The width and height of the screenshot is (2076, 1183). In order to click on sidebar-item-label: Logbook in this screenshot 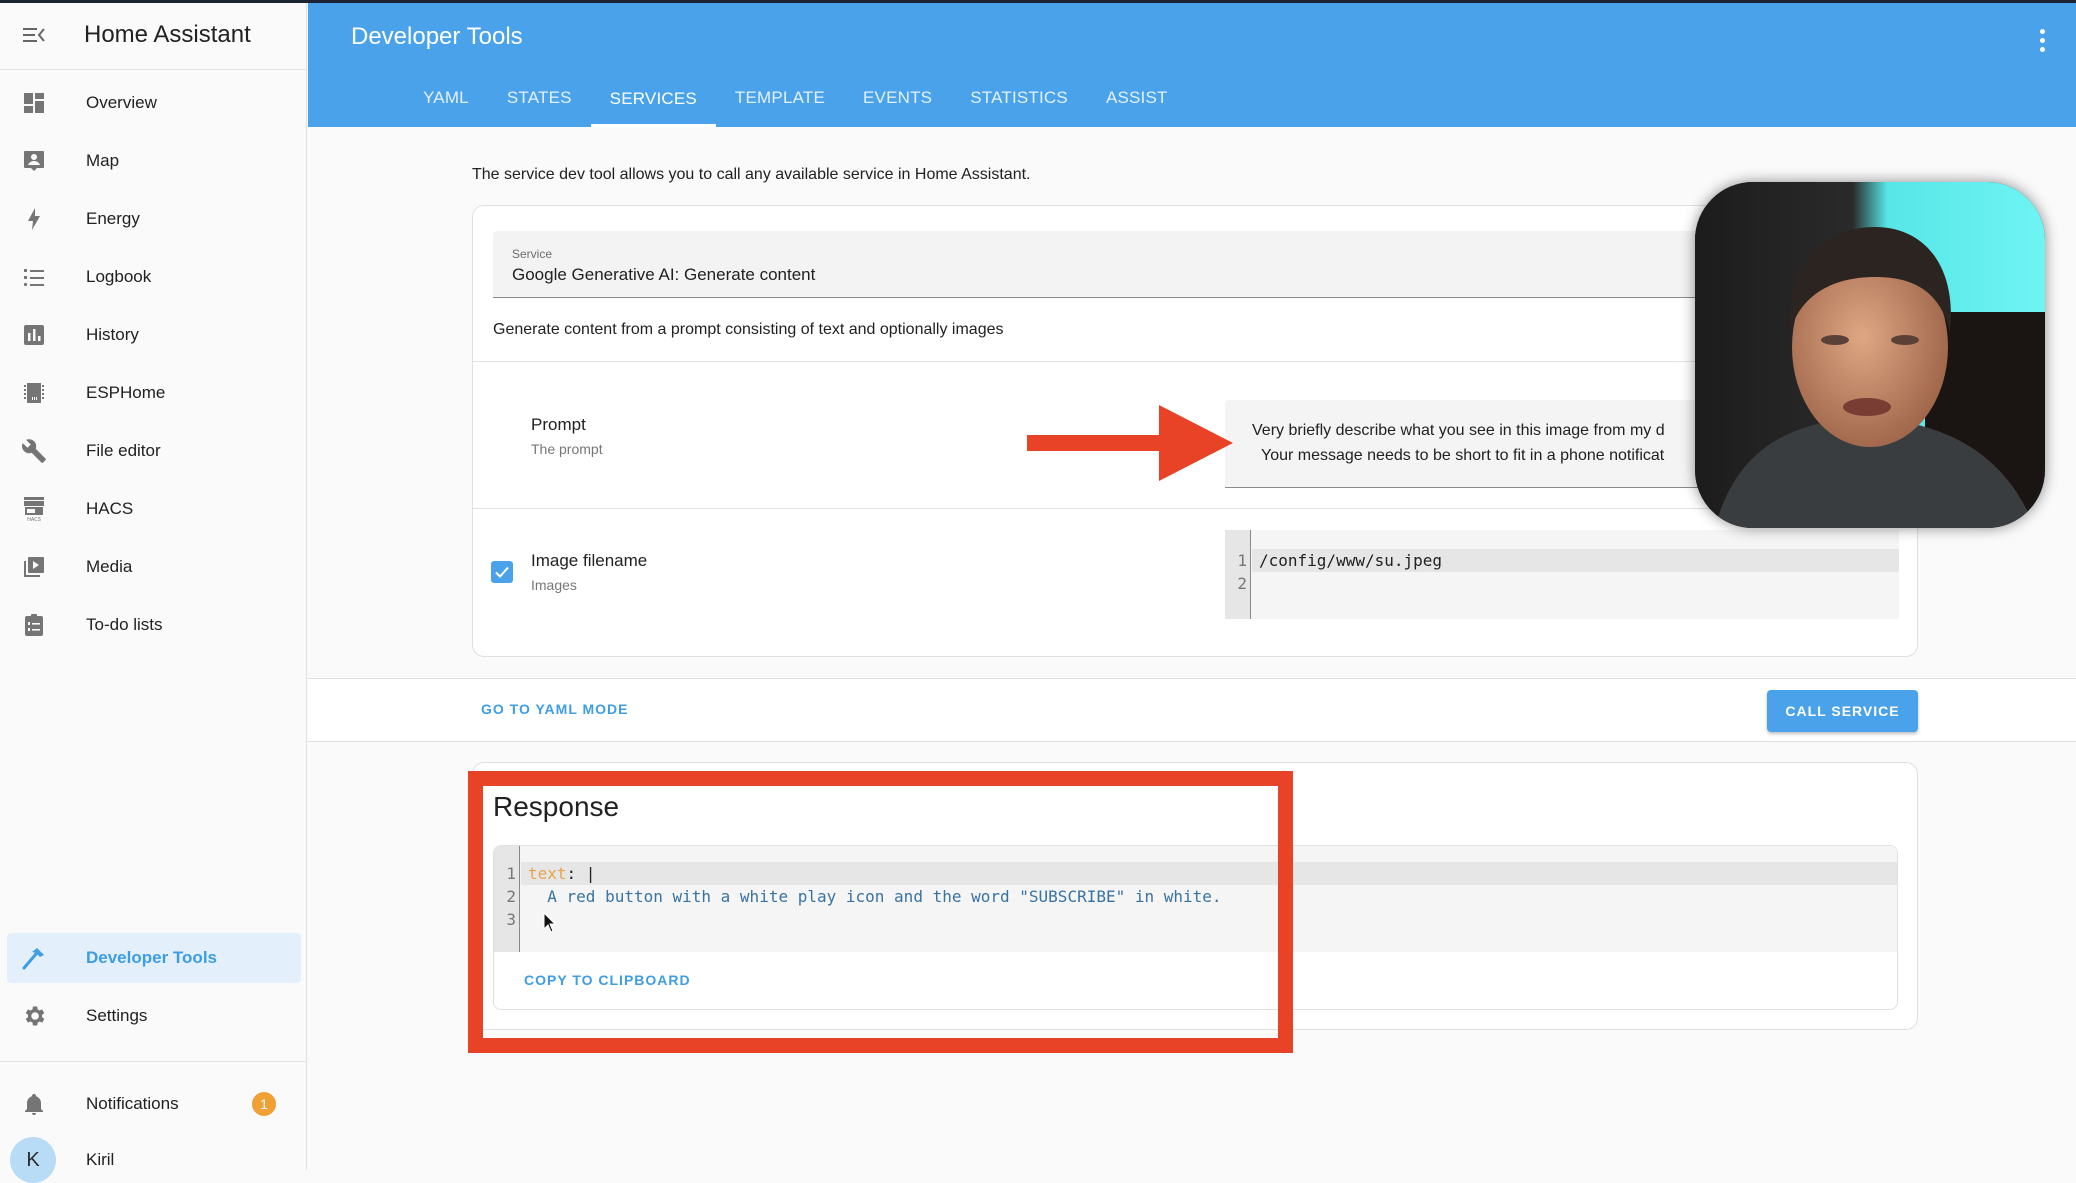, I will do `click(119, 276)`.